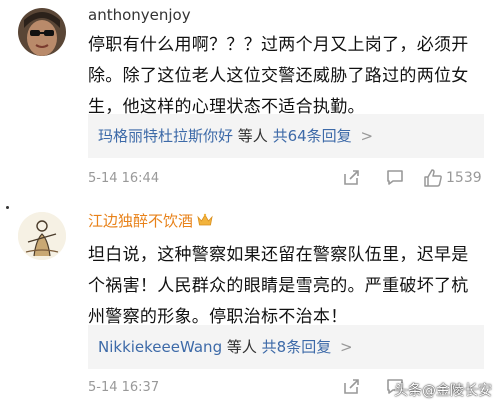  Describe the element at coordinates (140, 221) in the screenshot. I see `username-text: 江边独醉不饮酒` at that location.